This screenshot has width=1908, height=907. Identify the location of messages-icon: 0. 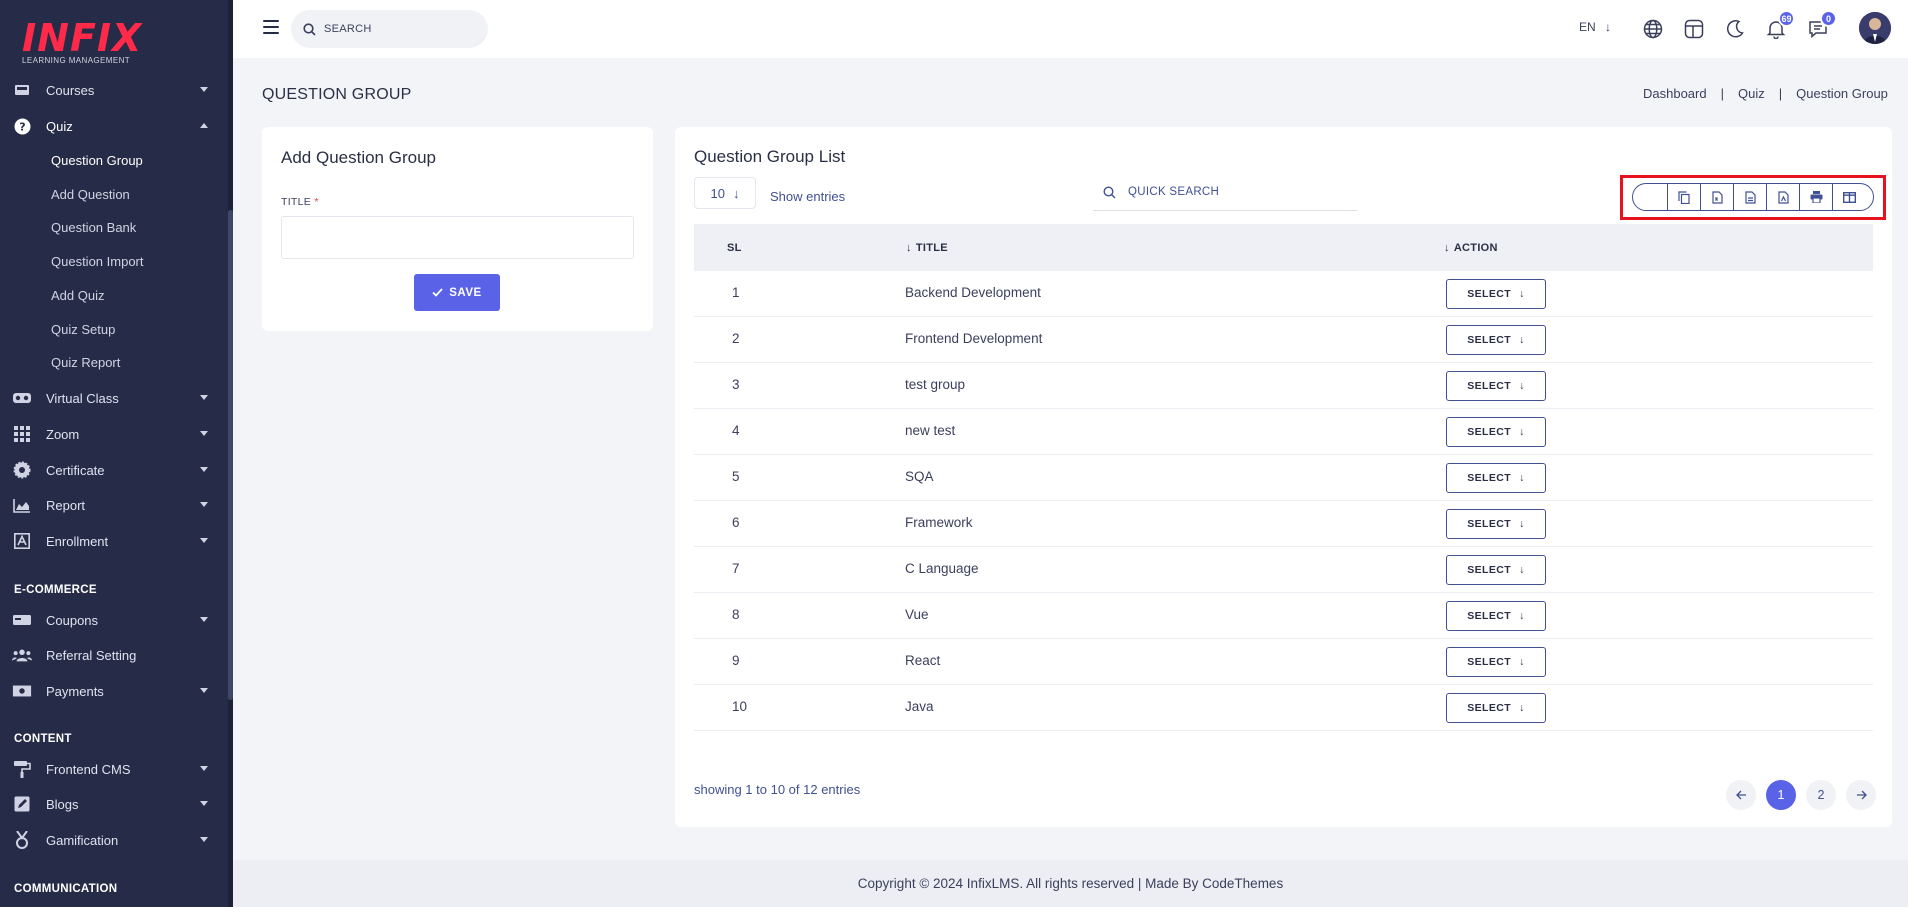
(1822, 25).